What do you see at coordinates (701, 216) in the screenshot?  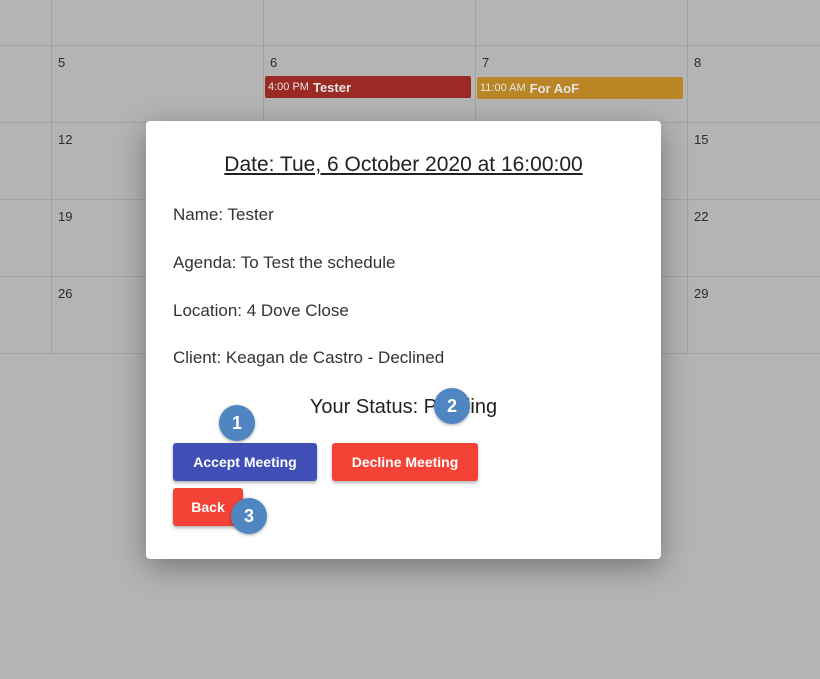 I see `calendar-day-number: 22` at bounding box center [701, 216].